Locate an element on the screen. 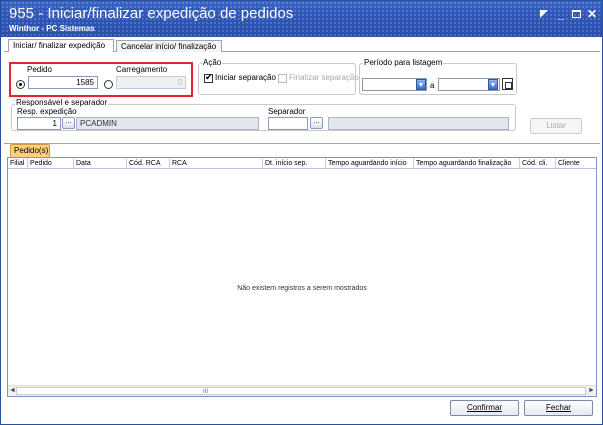 This screenshot has width=603, height=425. carregamento-radio is located at coordinates (108, 84).